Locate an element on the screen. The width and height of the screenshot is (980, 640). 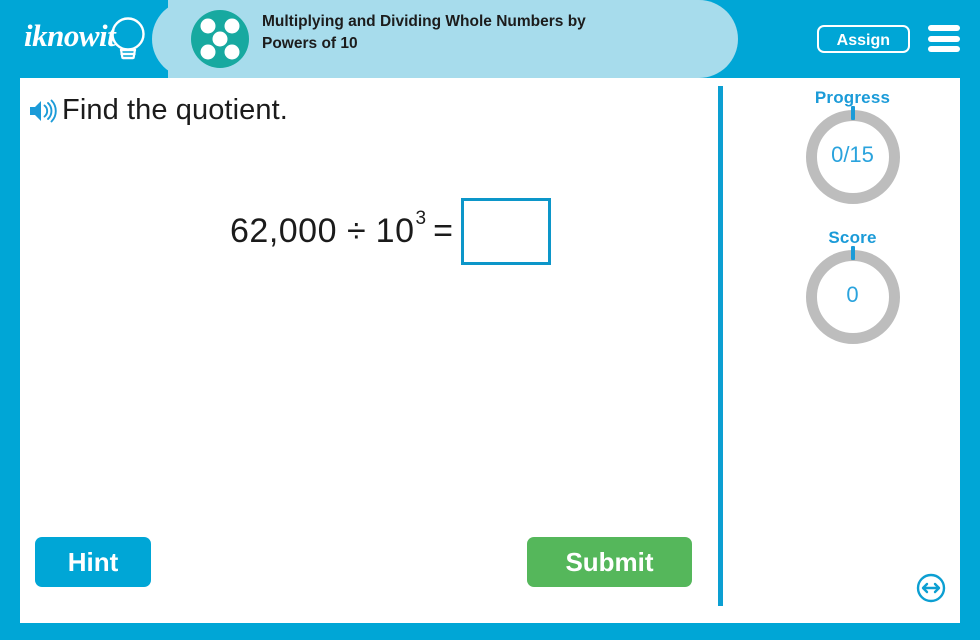
logo-wordmark: iknowit is located at coordinates (70, 35).